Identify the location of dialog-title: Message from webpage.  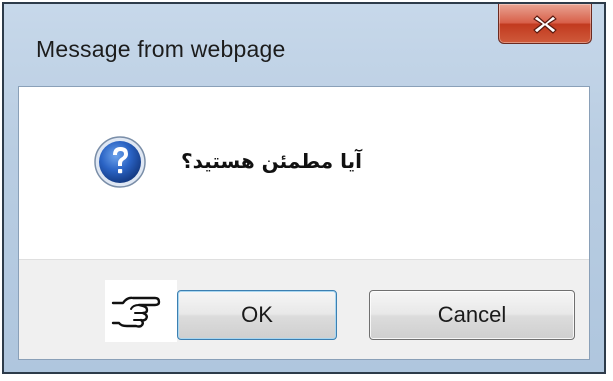
(161, 49).